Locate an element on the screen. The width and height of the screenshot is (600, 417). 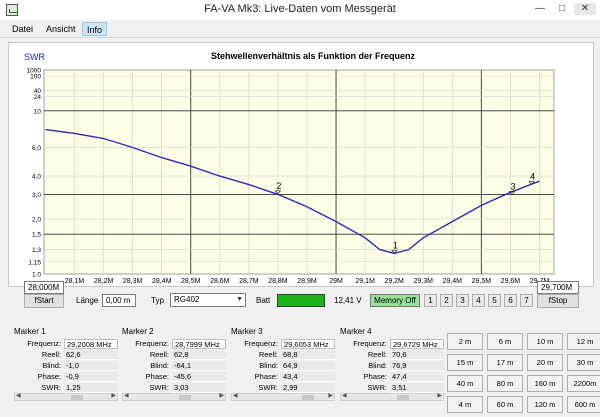
y-tick-label: 2,0 is located at coordinates (36, 219).